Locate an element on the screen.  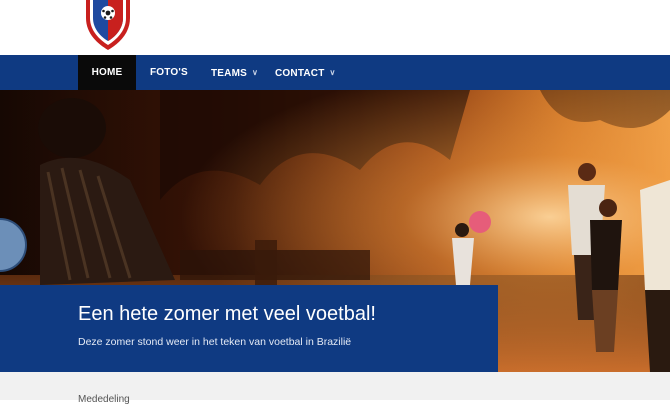
content-area: Mededeling is located at coordinates (335, 388).